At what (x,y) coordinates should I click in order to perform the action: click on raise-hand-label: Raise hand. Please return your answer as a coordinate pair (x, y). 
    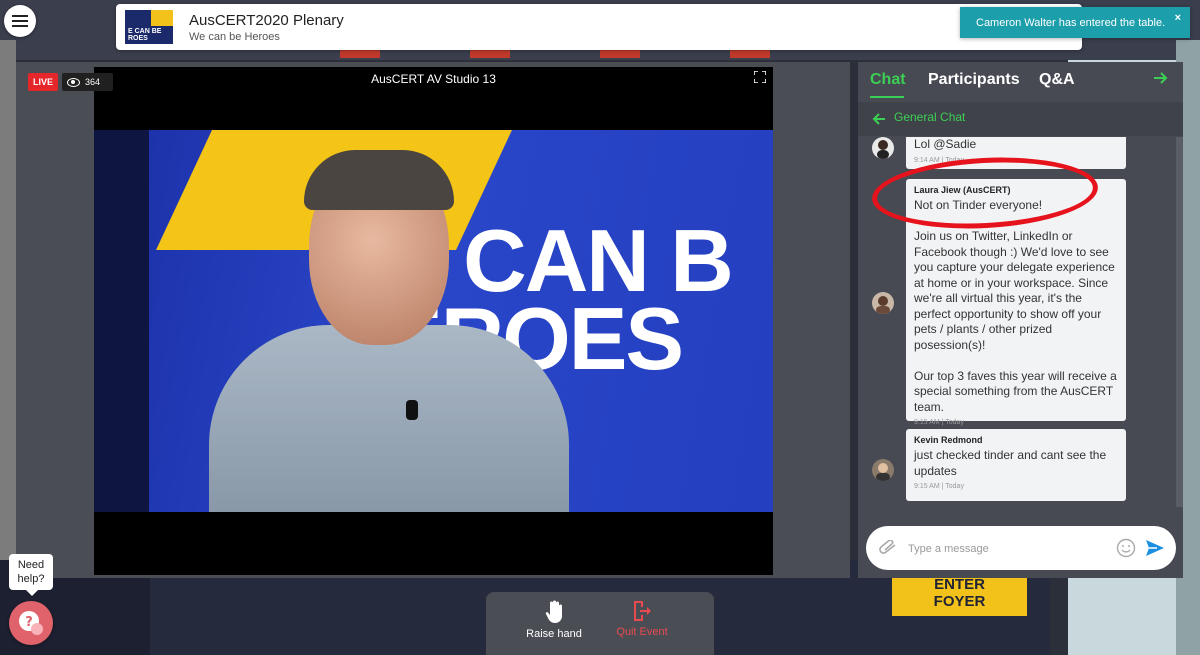
    Looking at the image, I should click on (554, 634).